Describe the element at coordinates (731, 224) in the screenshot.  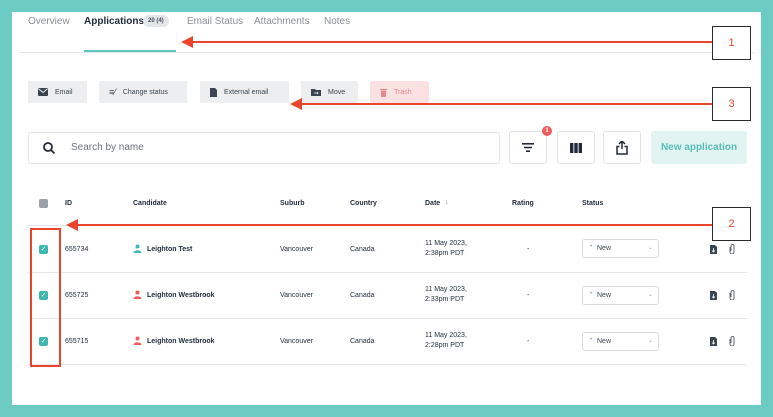
I see `callout-2: 2` at that location.